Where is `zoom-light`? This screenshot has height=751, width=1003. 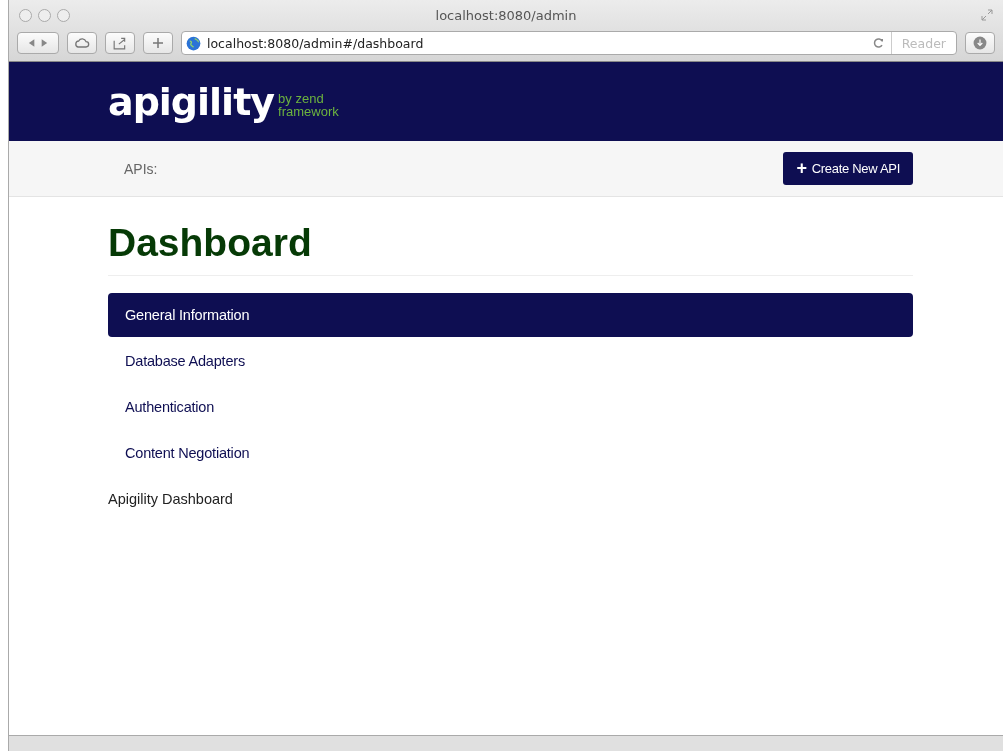 zoom-light is located at coordinates (63, 15).